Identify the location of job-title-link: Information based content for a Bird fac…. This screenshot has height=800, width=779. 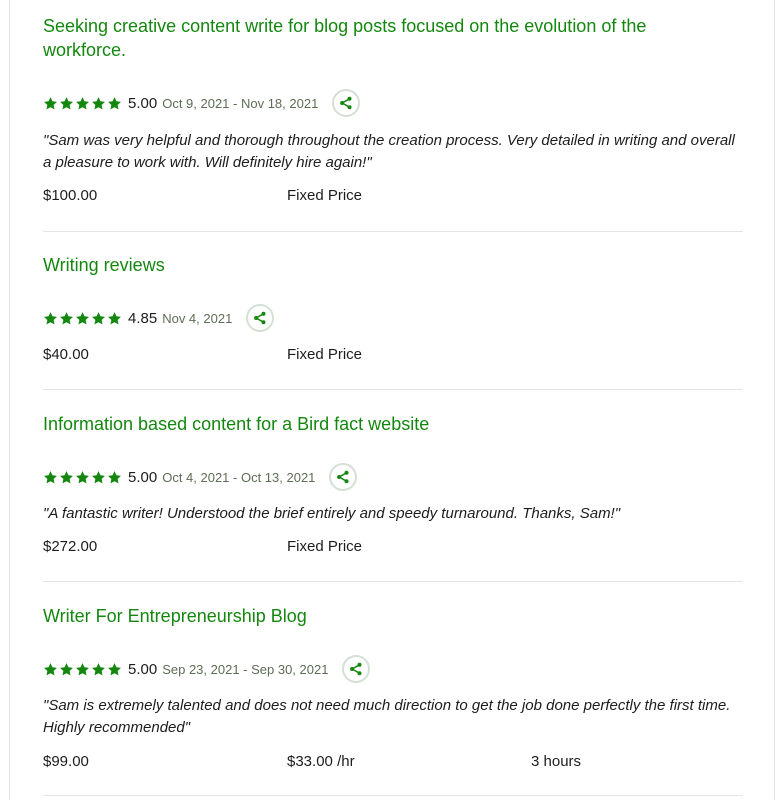
(388, 424).